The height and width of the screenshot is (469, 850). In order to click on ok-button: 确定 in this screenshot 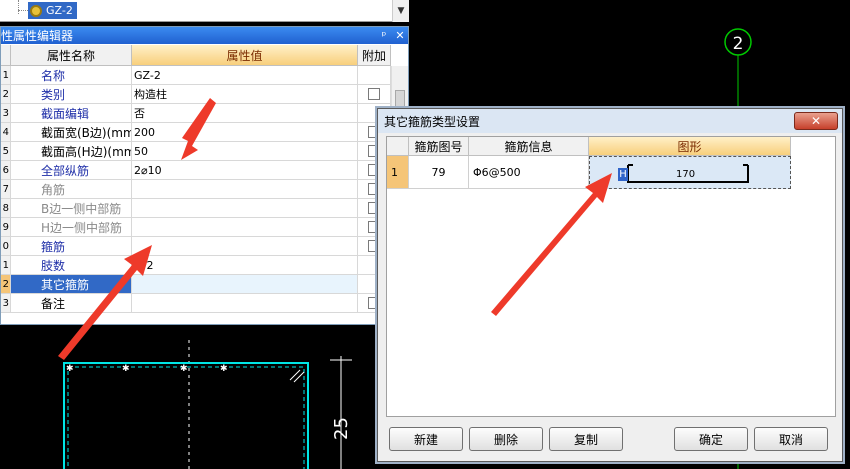, I will do `click(711, 439)`.